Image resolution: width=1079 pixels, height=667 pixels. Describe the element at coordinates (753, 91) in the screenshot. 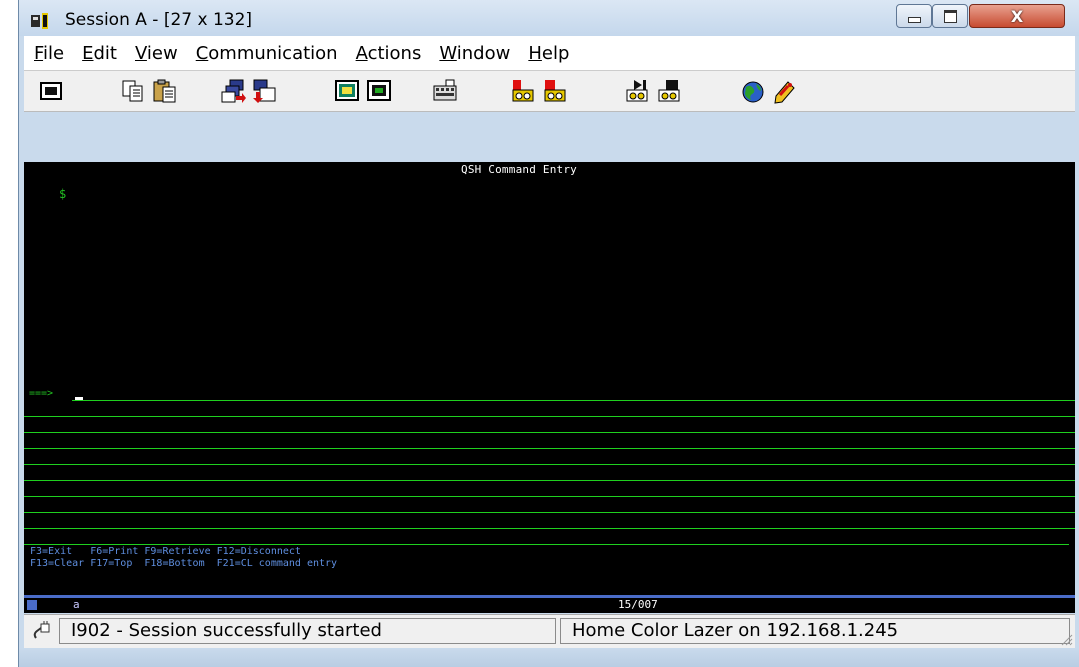

I see `globe-icon` at that location.